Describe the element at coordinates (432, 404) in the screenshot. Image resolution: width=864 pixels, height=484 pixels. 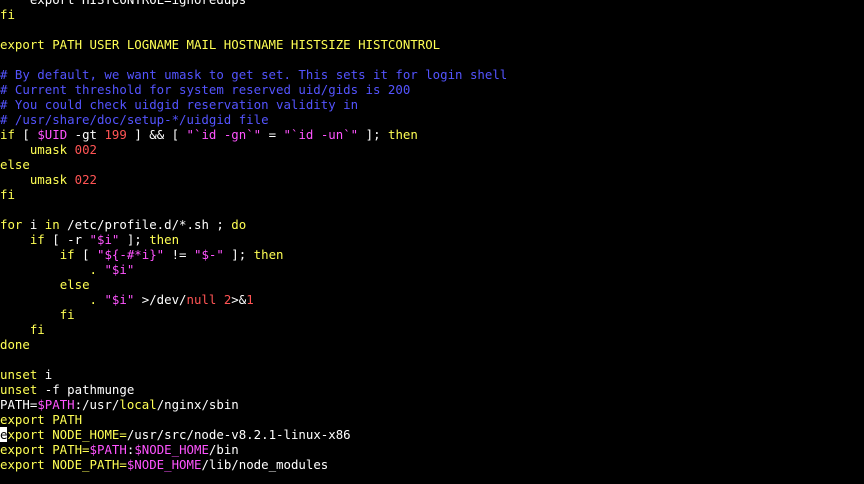
I see `code-line: PATH=$PATH:/usr/local/nginx/sbin` at that location.